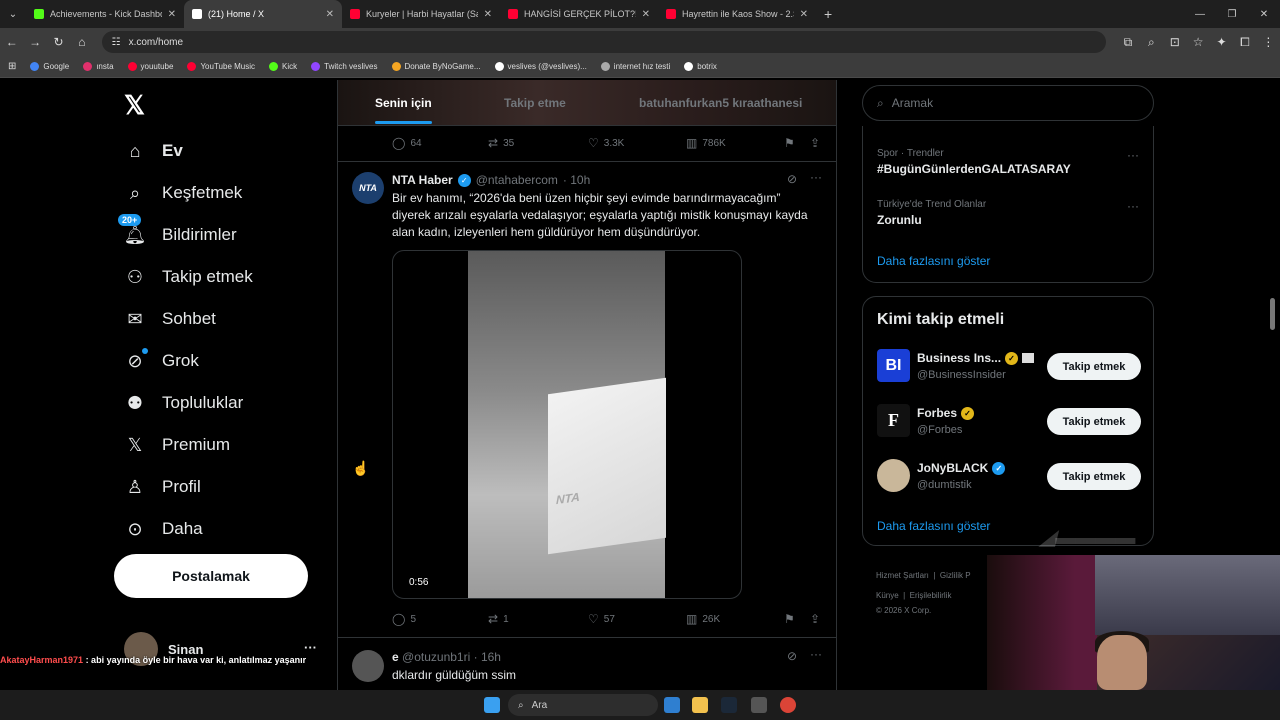 The width and height of the screenshot is (1280, 720). I want to click on restore-icon: ❐, so click(1232, 14).